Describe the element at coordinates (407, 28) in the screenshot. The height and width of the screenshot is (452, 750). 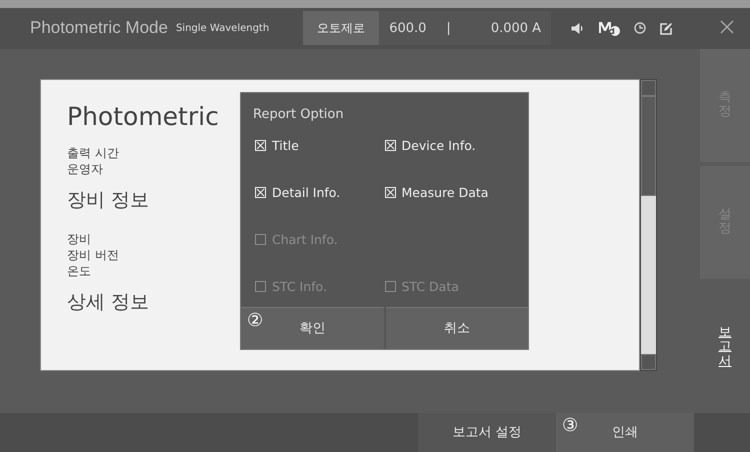
I see `wavelength-reading: 600.0` at that location.